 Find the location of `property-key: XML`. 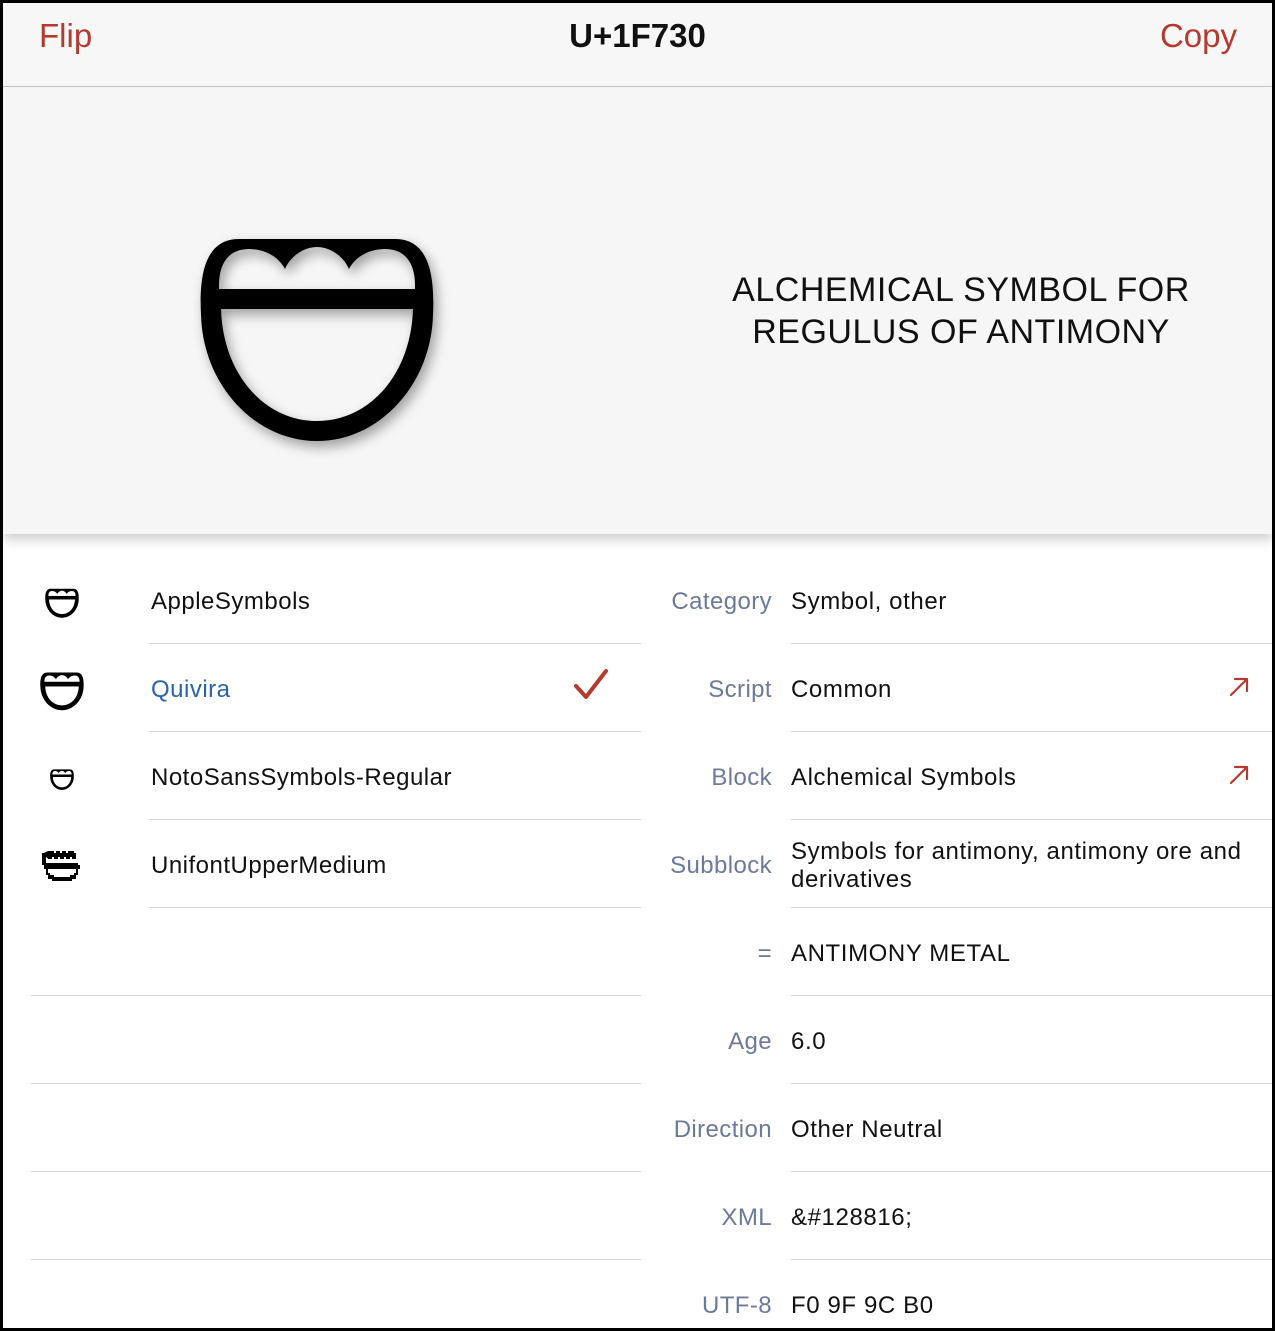

property-key: XML is located at coordinates (746, 1217).